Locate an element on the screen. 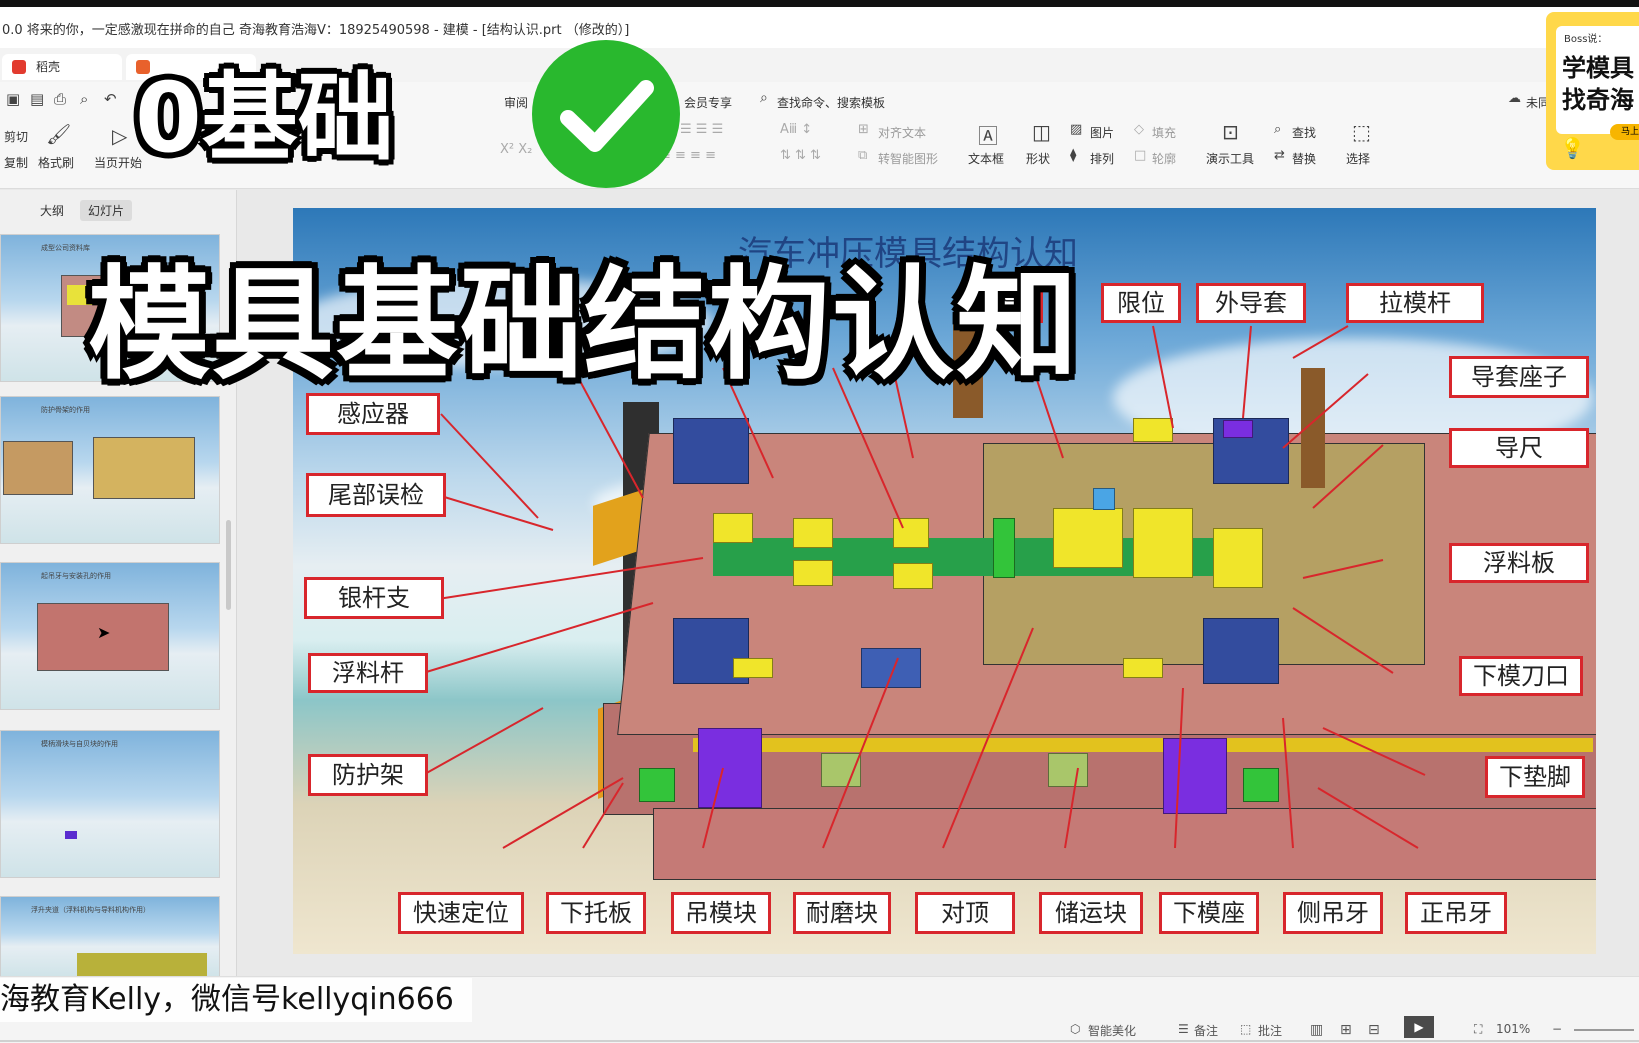 The width and height of the screenshot is (1639, 1043). promo-card: Boss说： 学模具 找奇海 💡 马上 is located at coordinates (1592, 91).